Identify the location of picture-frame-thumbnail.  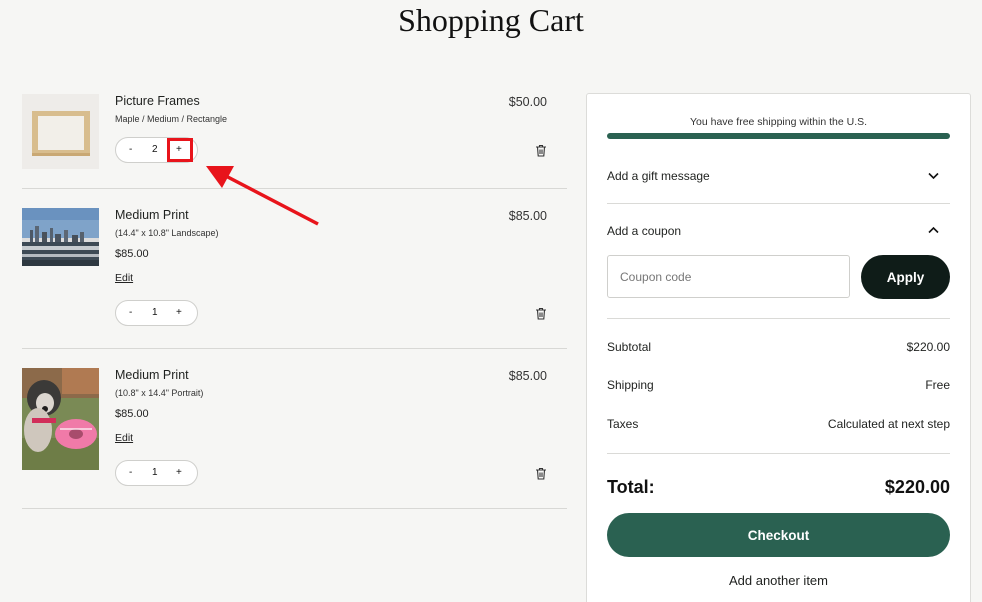
(60, 131).